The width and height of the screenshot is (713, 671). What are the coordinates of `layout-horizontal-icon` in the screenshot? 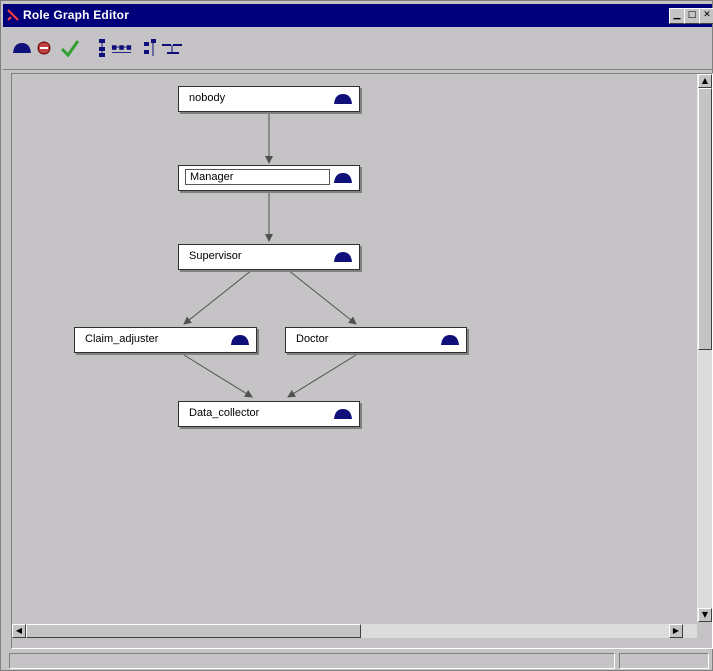 It's located at (121, 49).